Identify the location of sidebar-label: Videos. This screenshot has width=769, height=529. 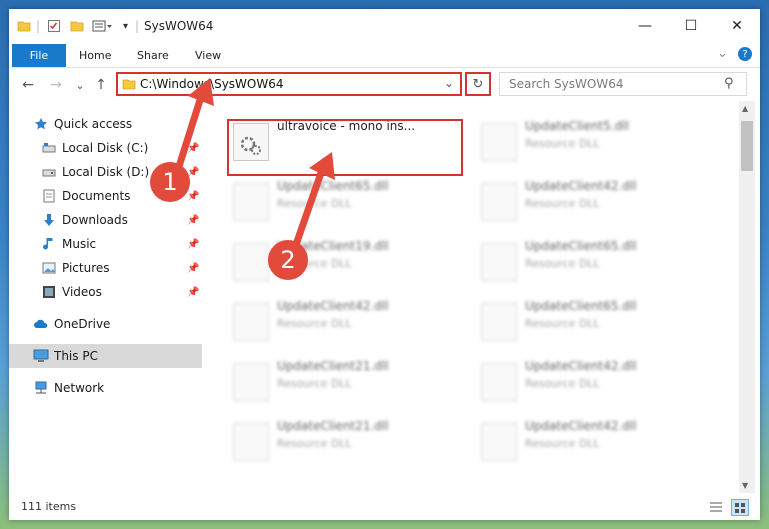
(82, 292).